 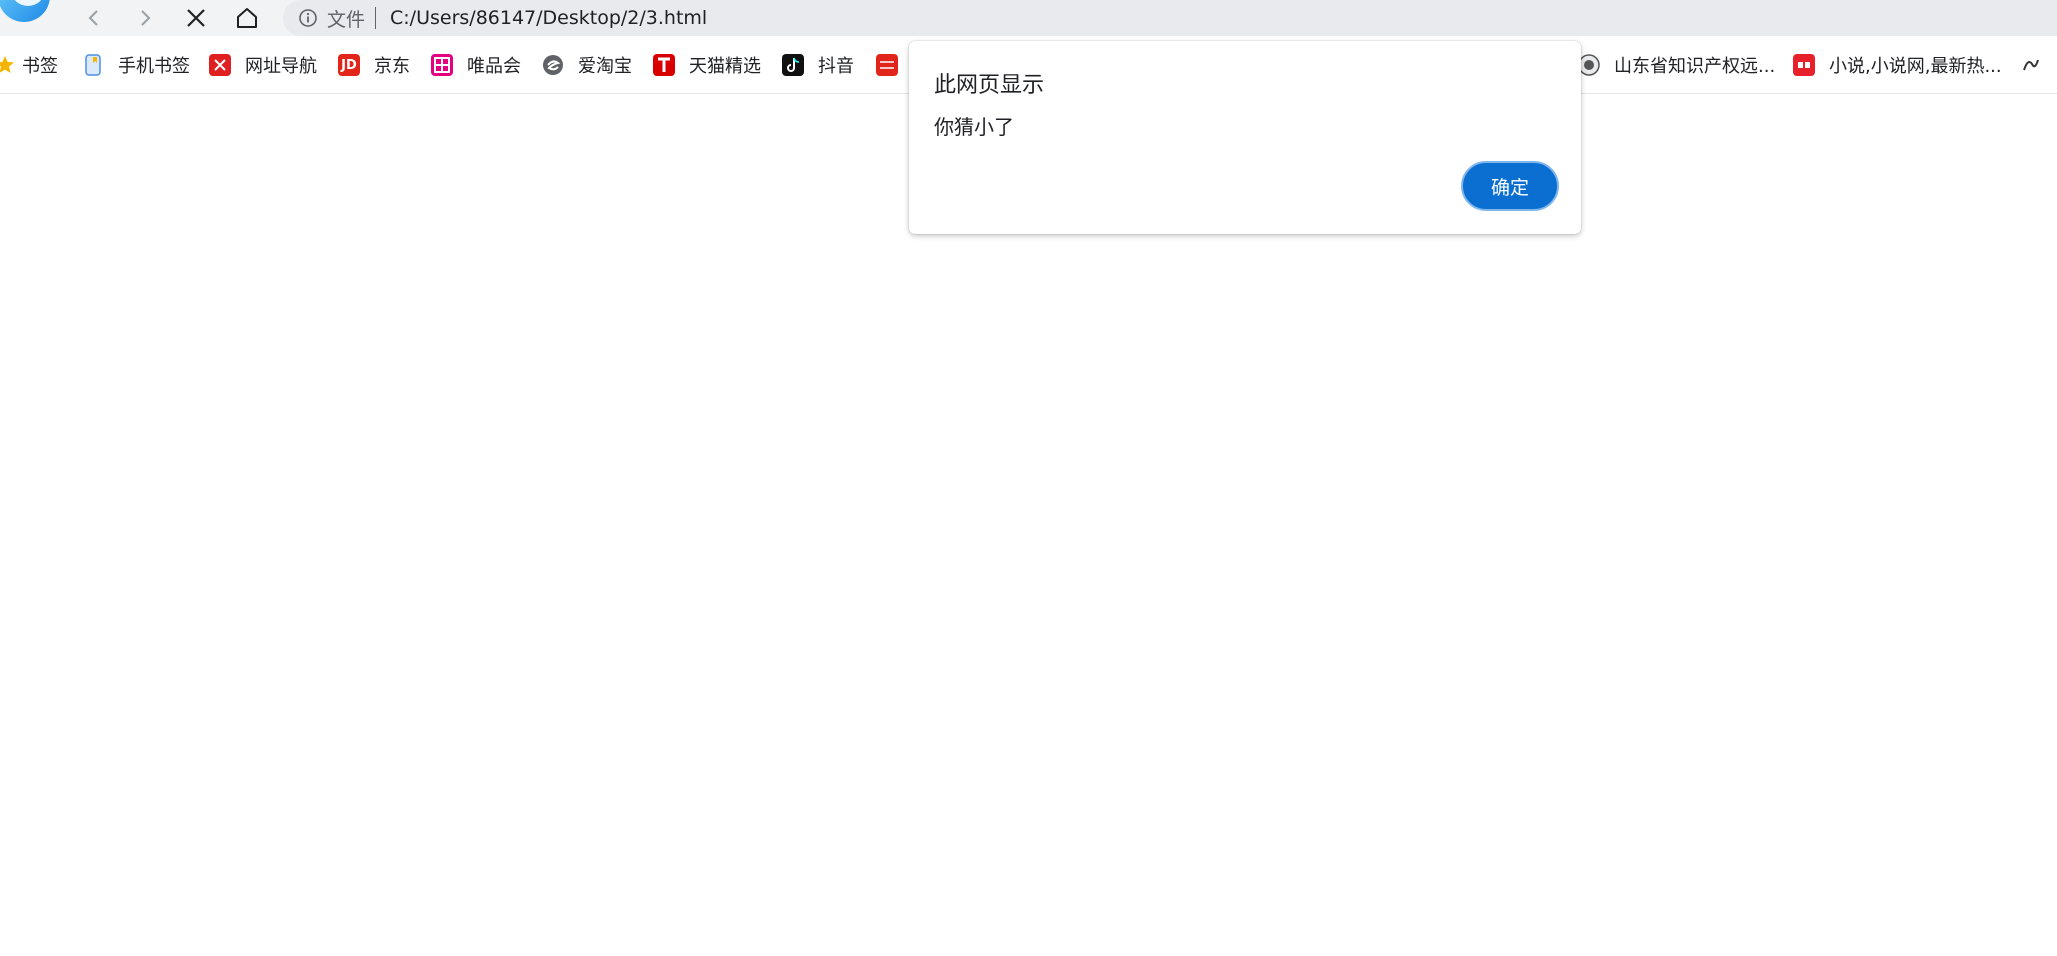 I want to click on home-button, so click(x=247, y=18).